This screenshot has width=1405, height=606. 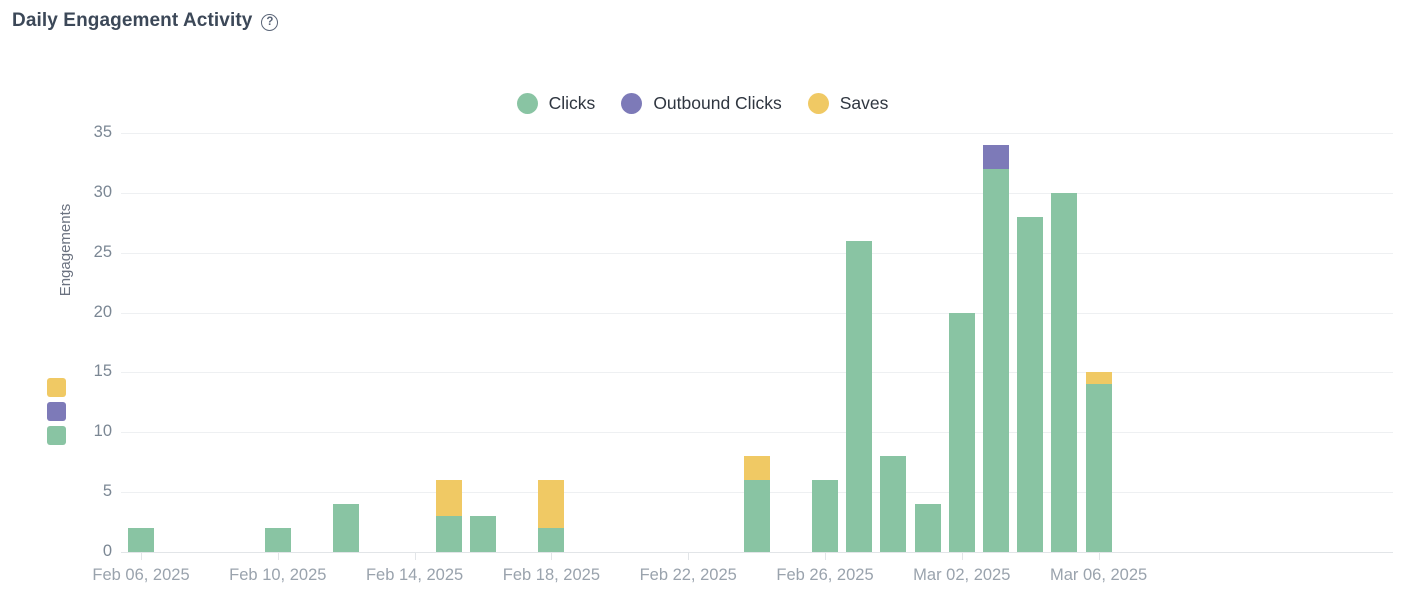 What do you see at coordinates (102, 191) in the screenshot?
I see `y-axis-tick-label: 30` at bounding box center [102, 191].